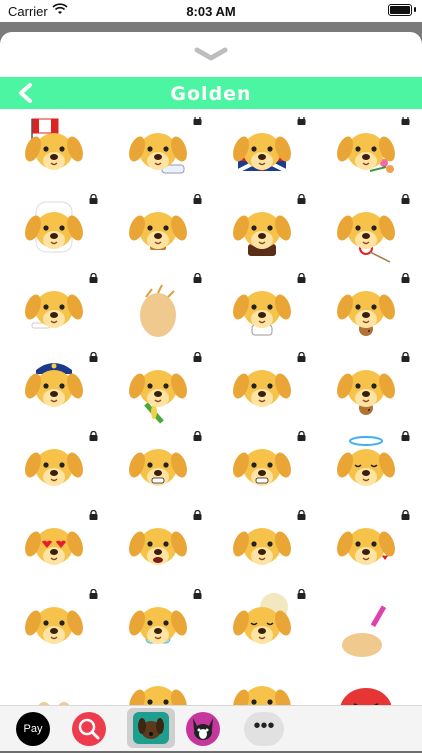 The height and width of the screenshot is (753, 422). I want to click on battery-cap, so click(415, 9).